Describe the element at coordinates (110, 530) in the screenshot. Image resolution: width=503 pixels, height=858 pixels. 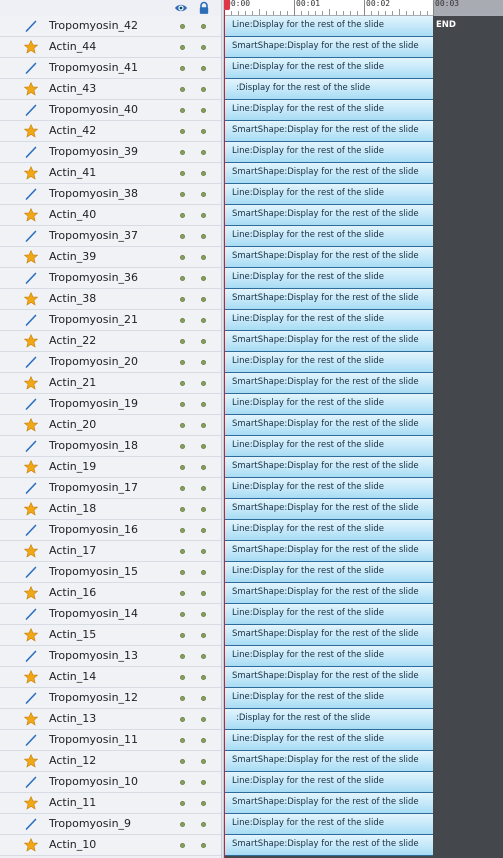
I see `layer-row: Tropomyosin_16` at that location.